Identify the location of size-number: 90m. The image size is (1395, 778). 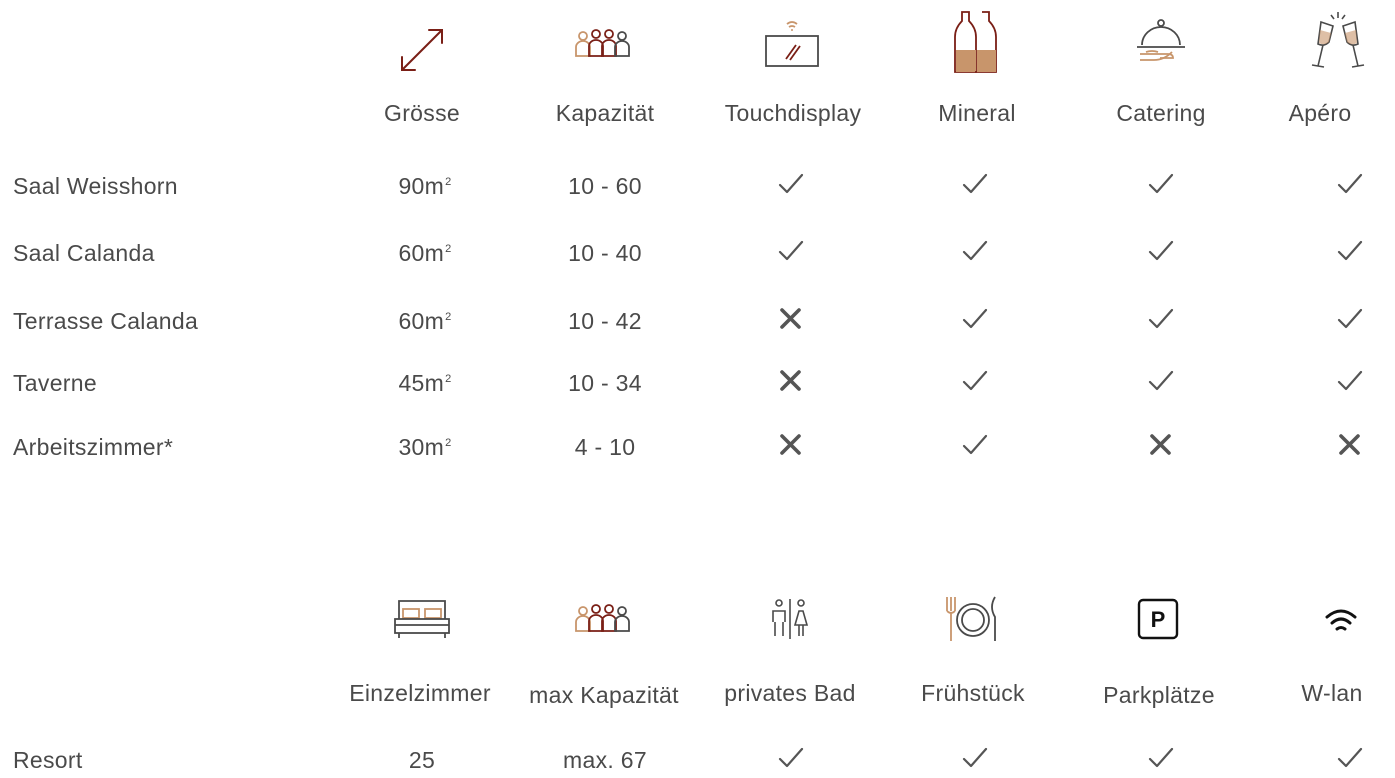
(421, 186).